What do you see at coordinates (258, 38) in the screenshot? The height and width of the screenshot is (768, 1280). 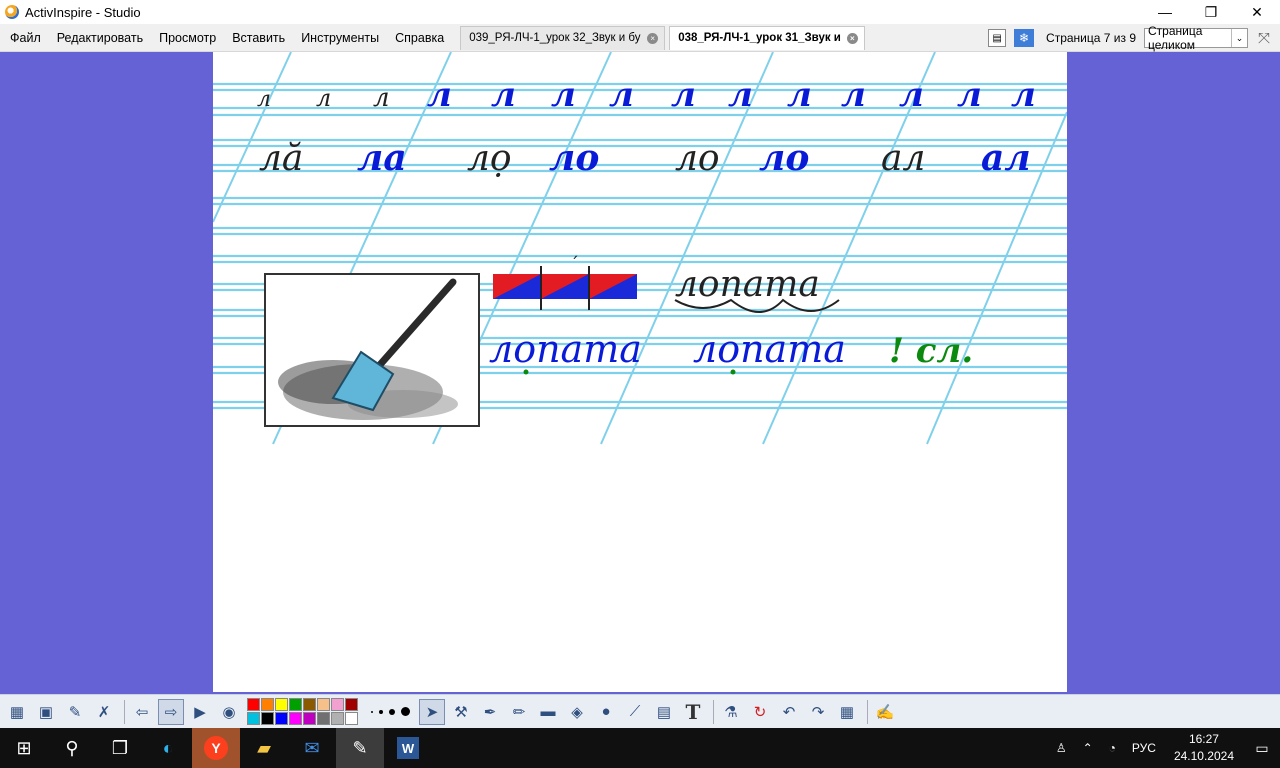 I see `menu-insert: Вставить` at bounding box center [258, 38].